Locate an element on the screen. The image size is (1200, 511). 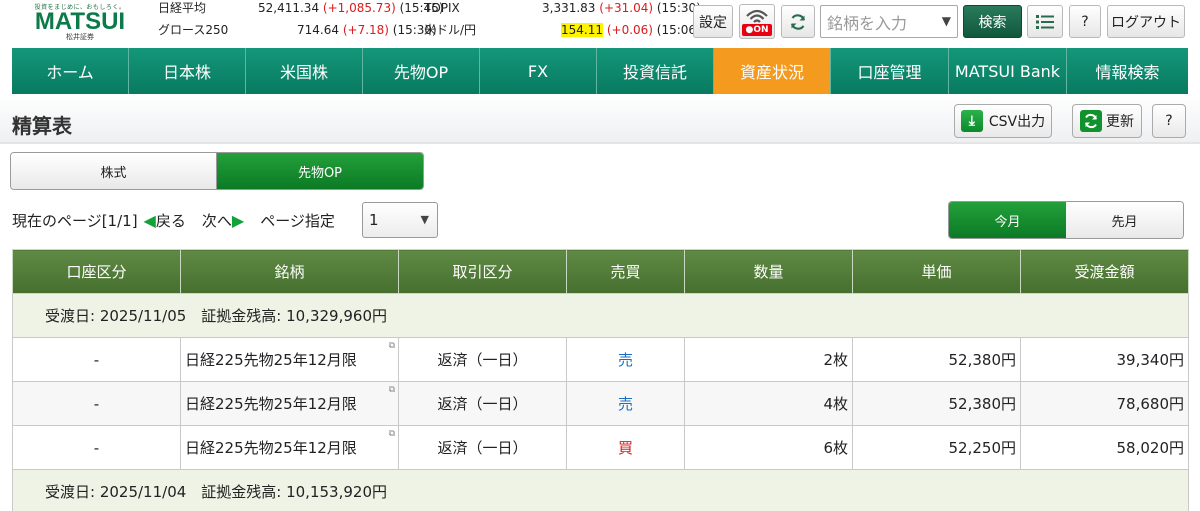
ticker-topix-name: TOPIX is located at coordinates (442, 8).